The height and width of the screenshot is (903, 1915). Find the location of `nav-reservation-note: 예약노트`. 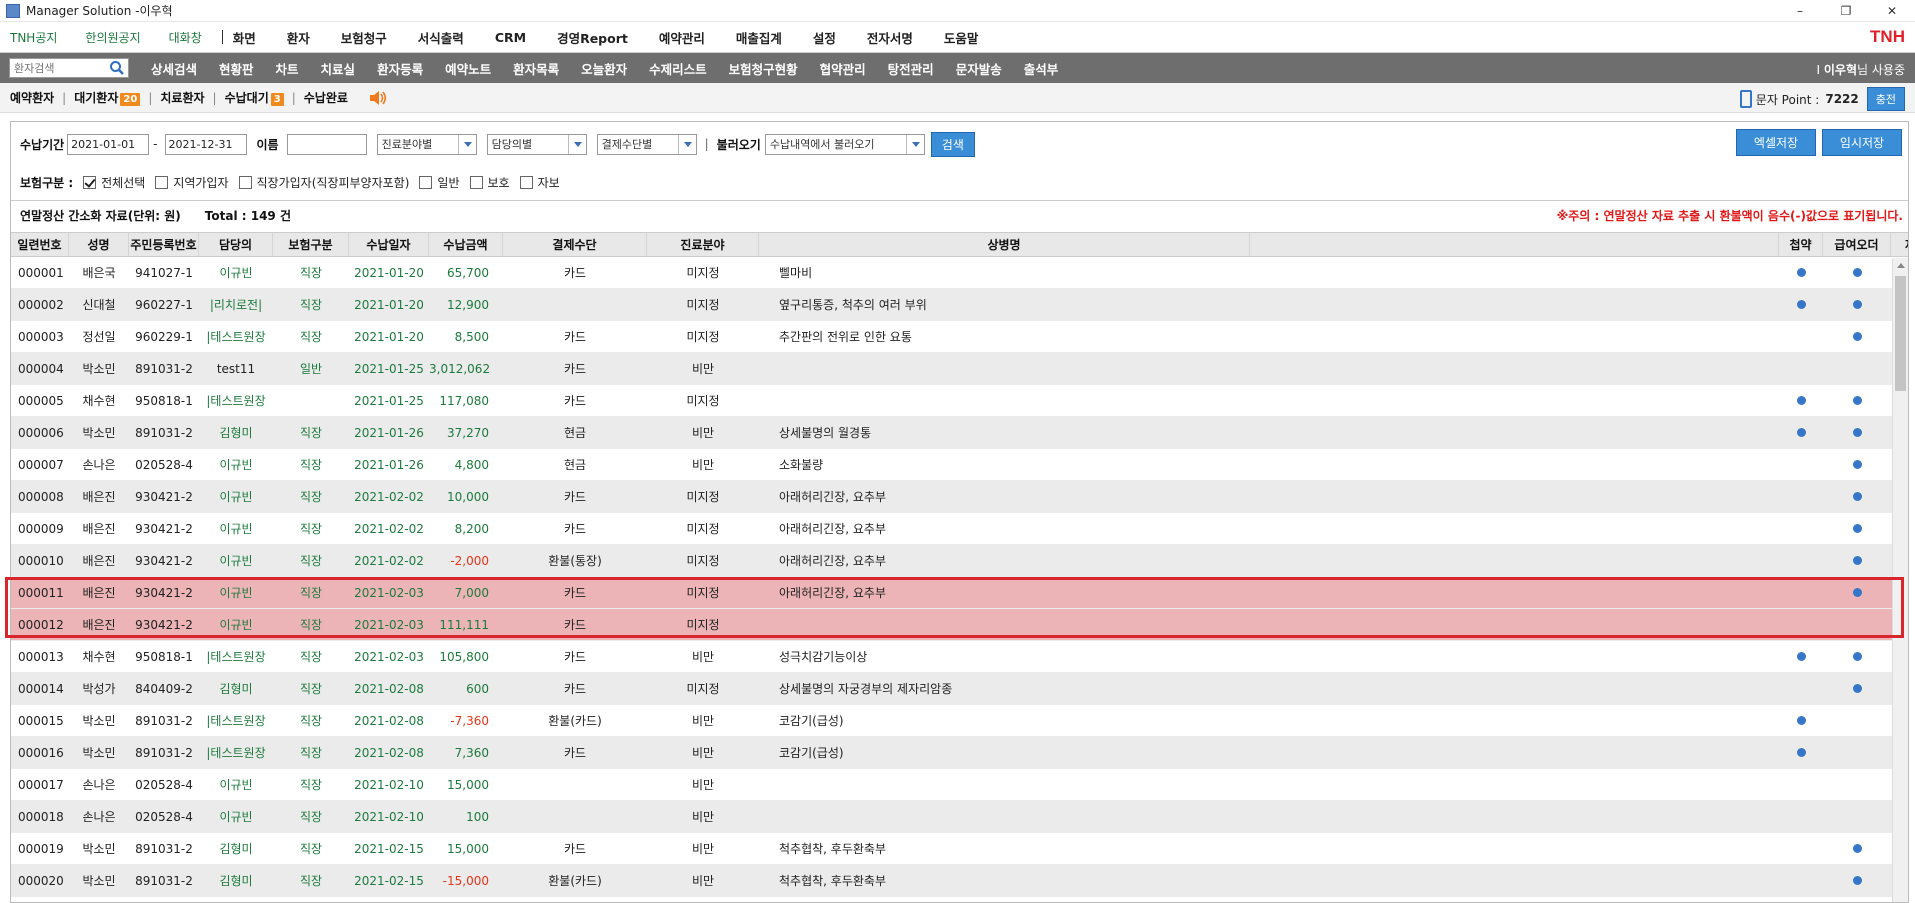

nav-reservation-note: 예약노트 is located at coordinates (468, 68).